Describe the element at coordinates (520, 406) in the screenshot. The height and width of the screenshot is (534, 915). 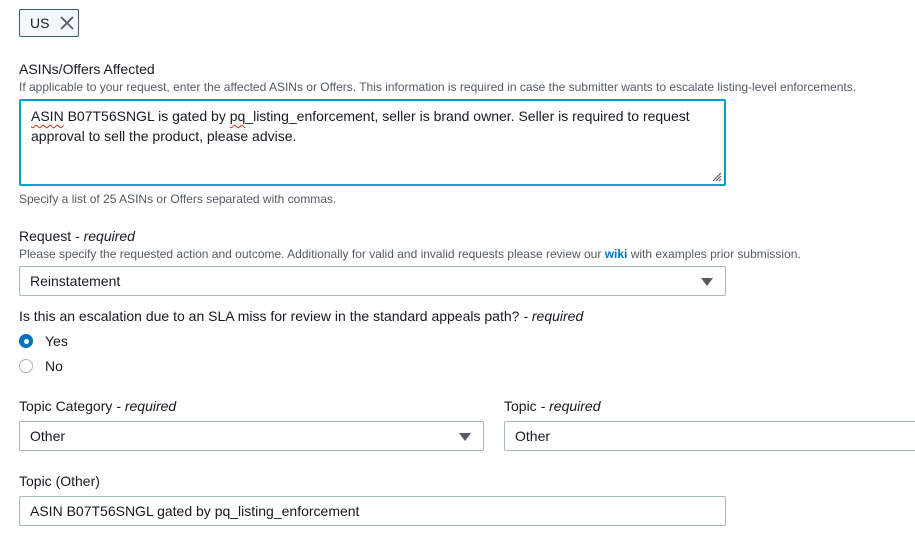
I see `topic-label-text: Topic` at that location.